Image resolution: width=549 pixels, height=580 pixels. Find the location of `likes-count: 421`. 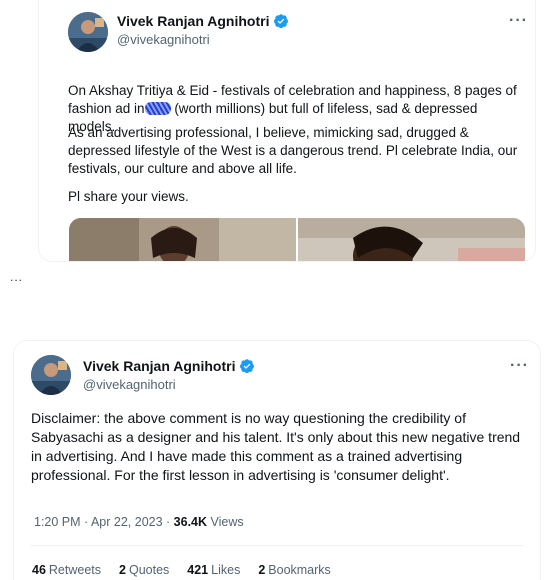

likes-count: 421 is located at coordinates (198, 570).